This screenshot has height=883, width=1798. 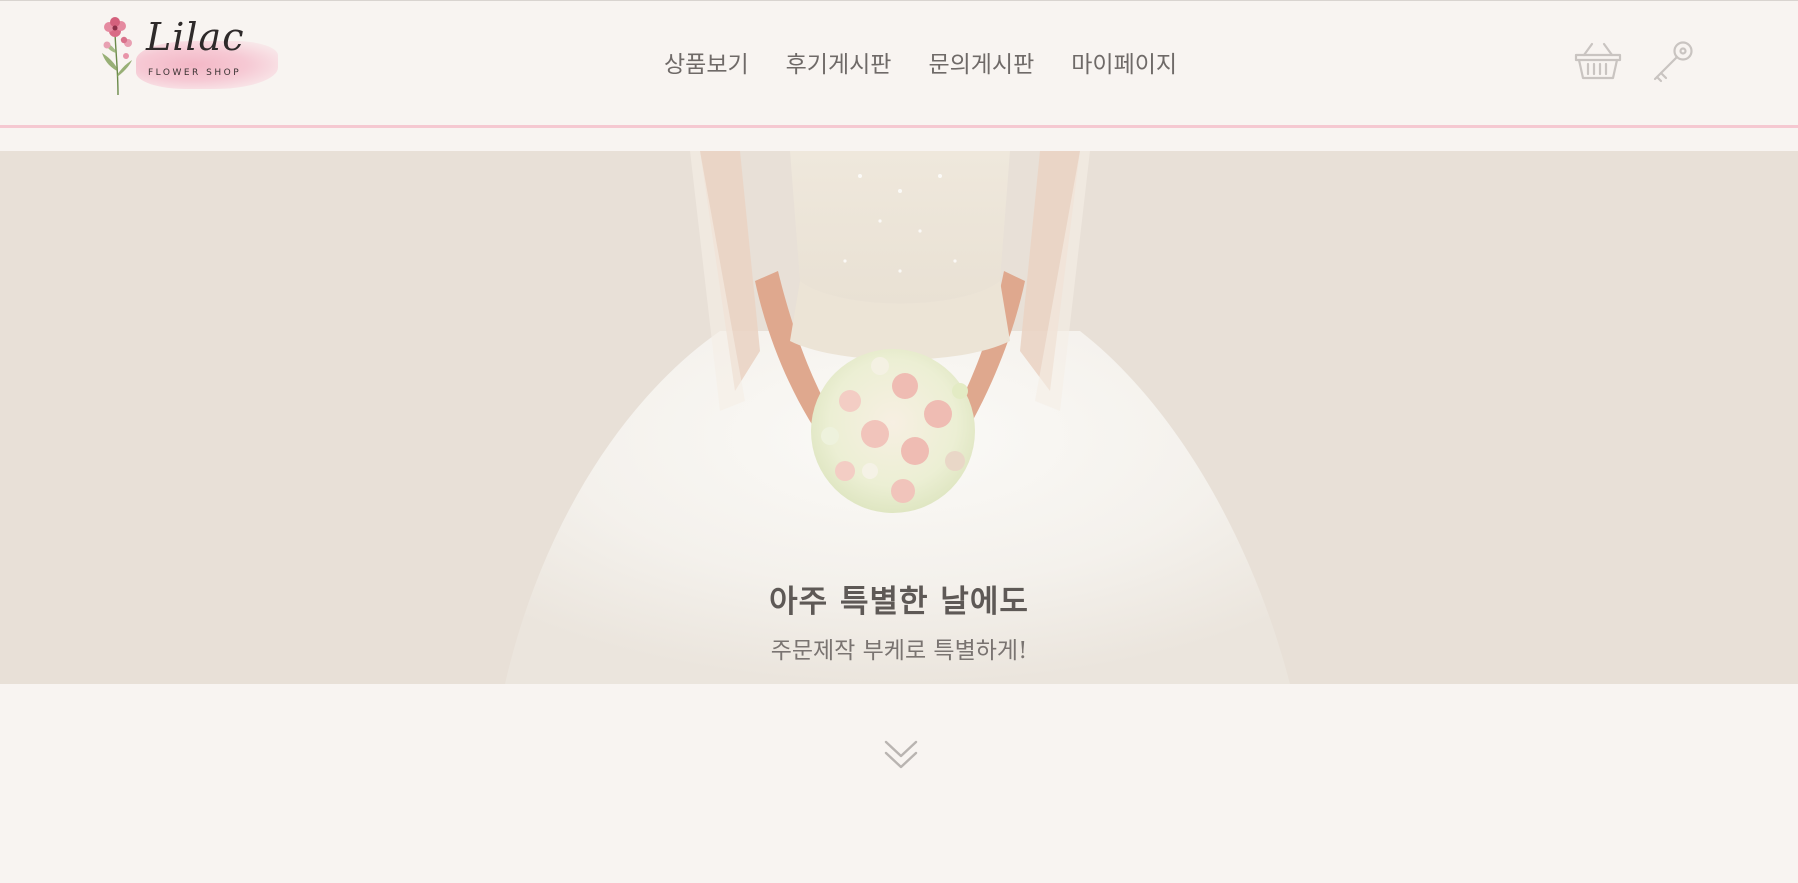 I want to click on key-icon, so click(x=1673, y=62).